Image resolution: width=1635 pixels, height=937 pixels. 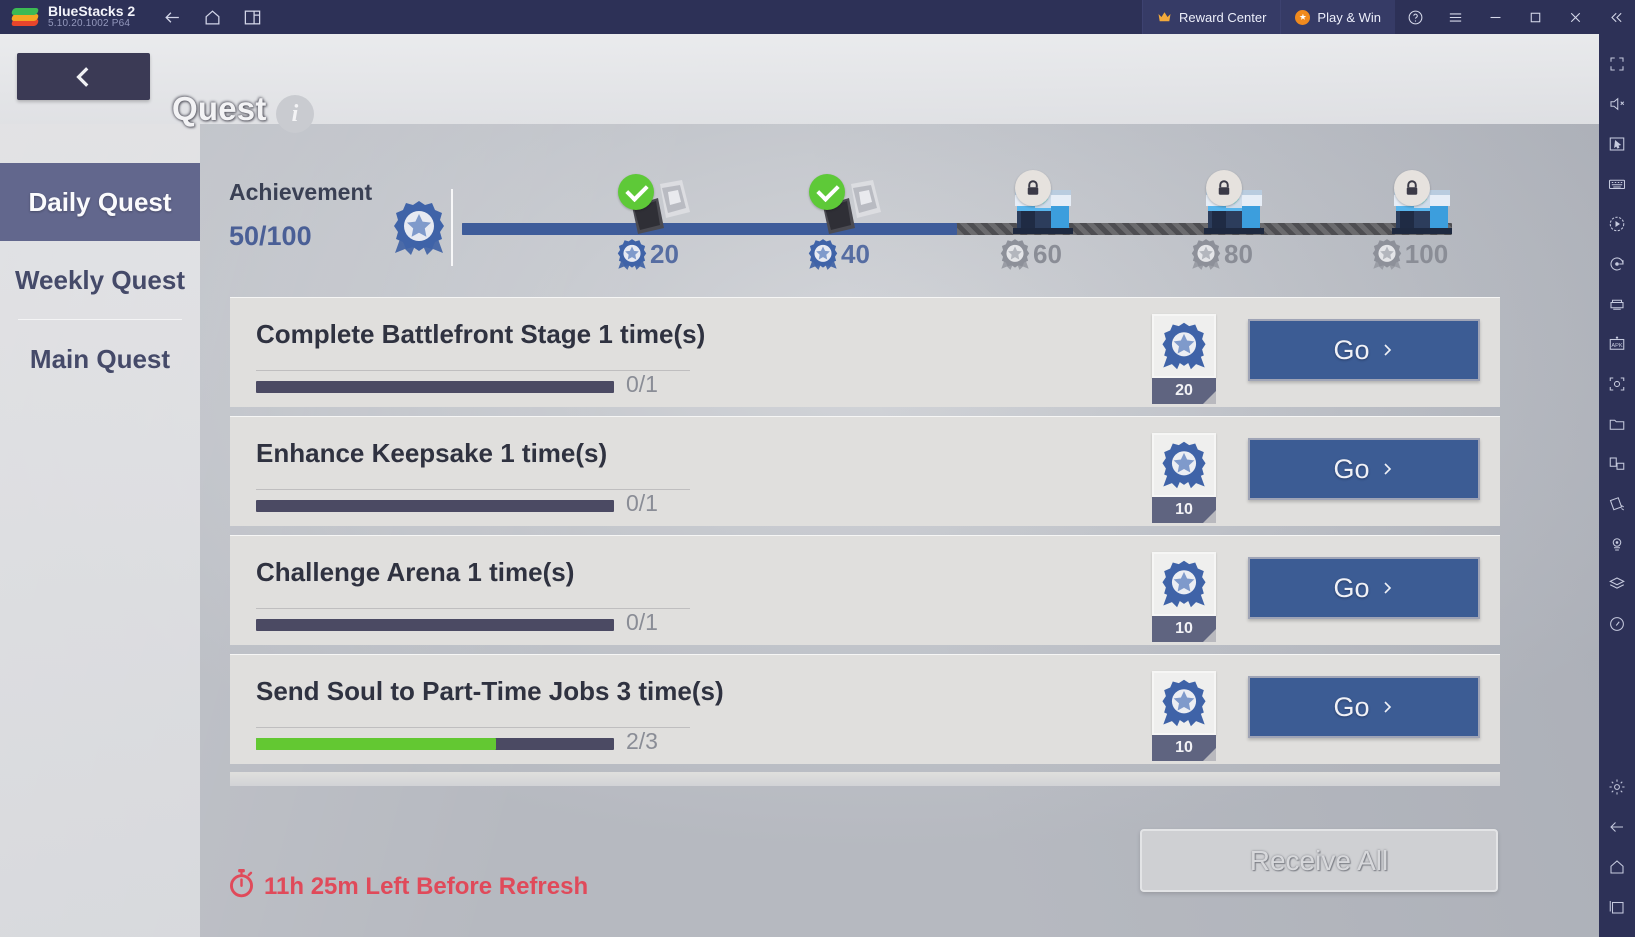 What do you see at coordinates (865, 471) in the screenshot?
I see `table-row: Enhance Keepsake 1 time(s) 0/1 10 Go` at bounding box center [865, 471].